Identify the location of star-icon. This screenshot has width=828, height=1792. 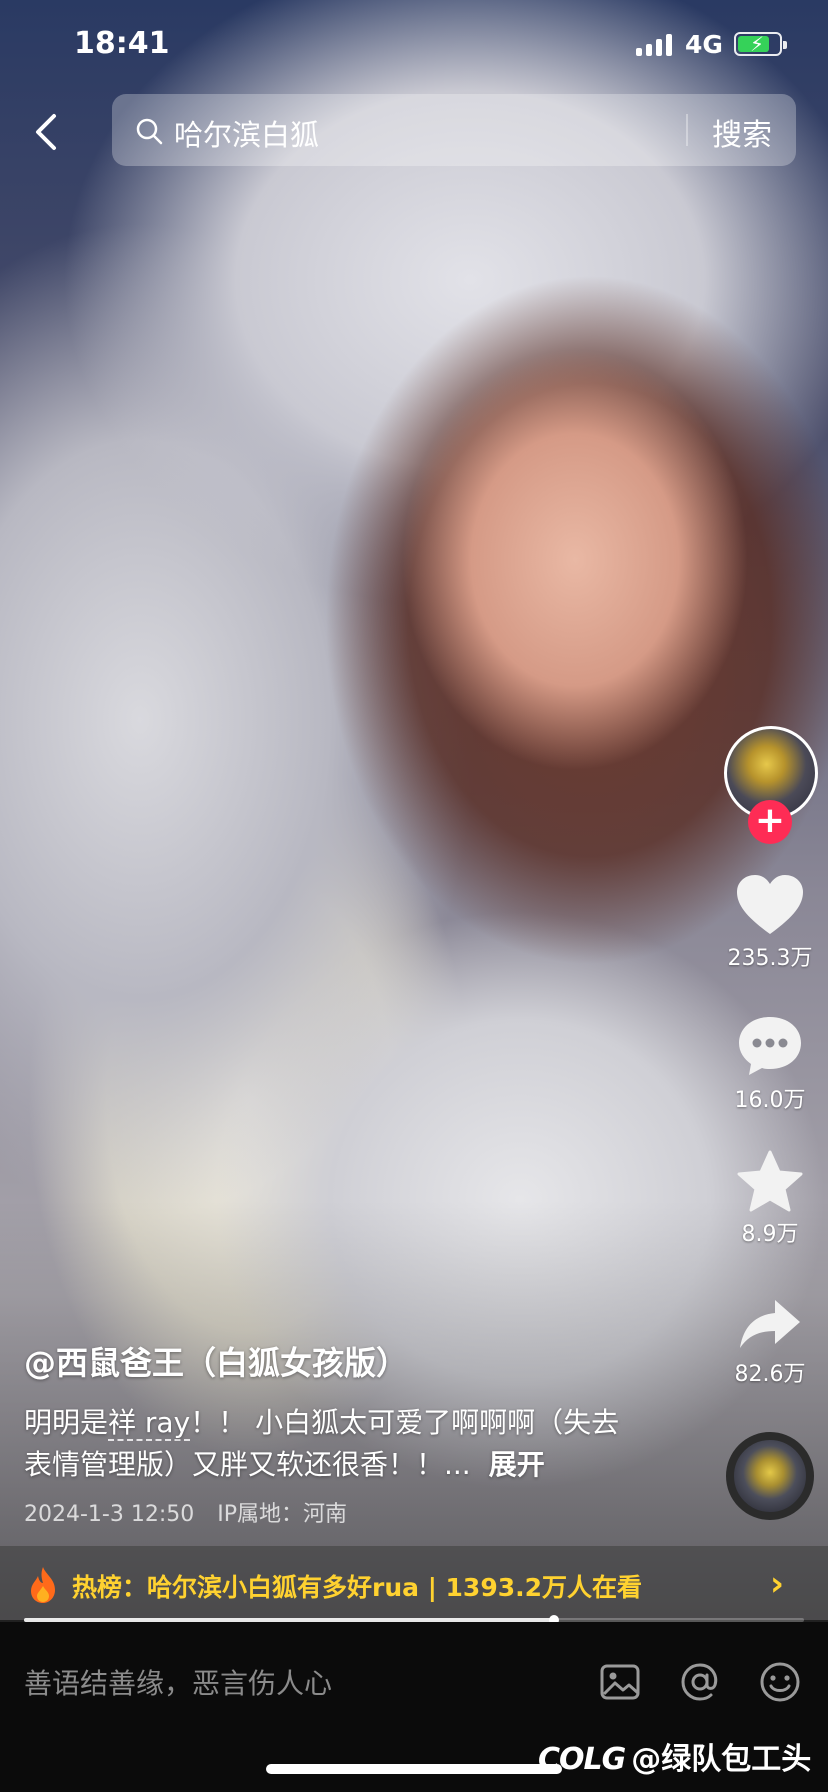
(770, 1181).